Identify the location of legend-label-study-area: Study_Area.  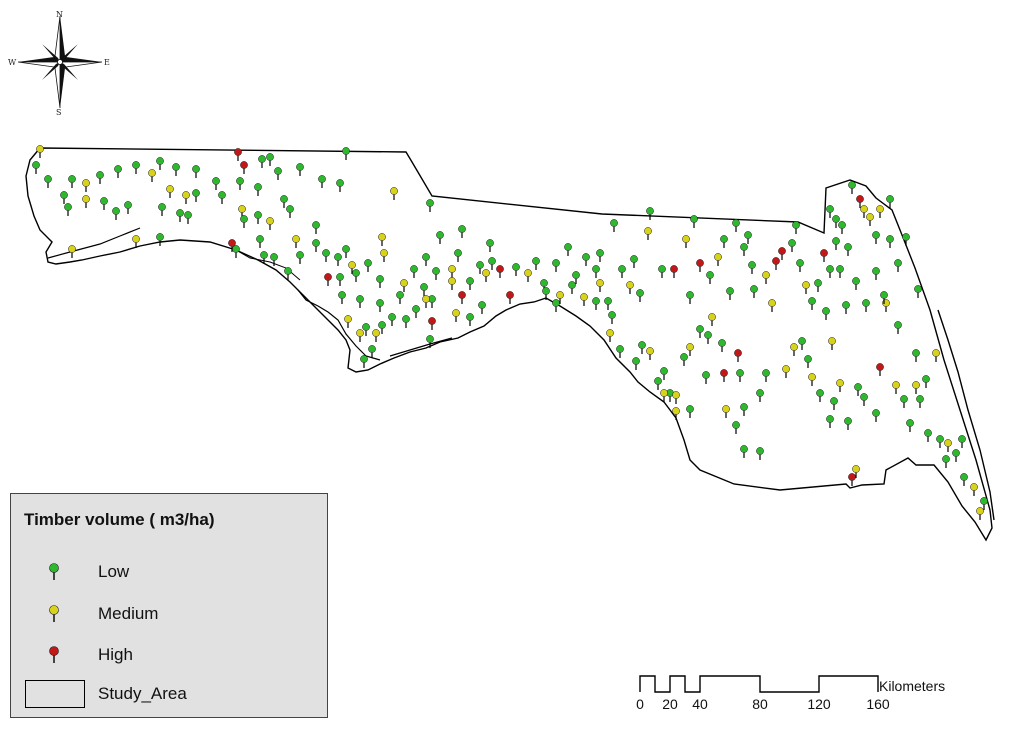
(142, 693).